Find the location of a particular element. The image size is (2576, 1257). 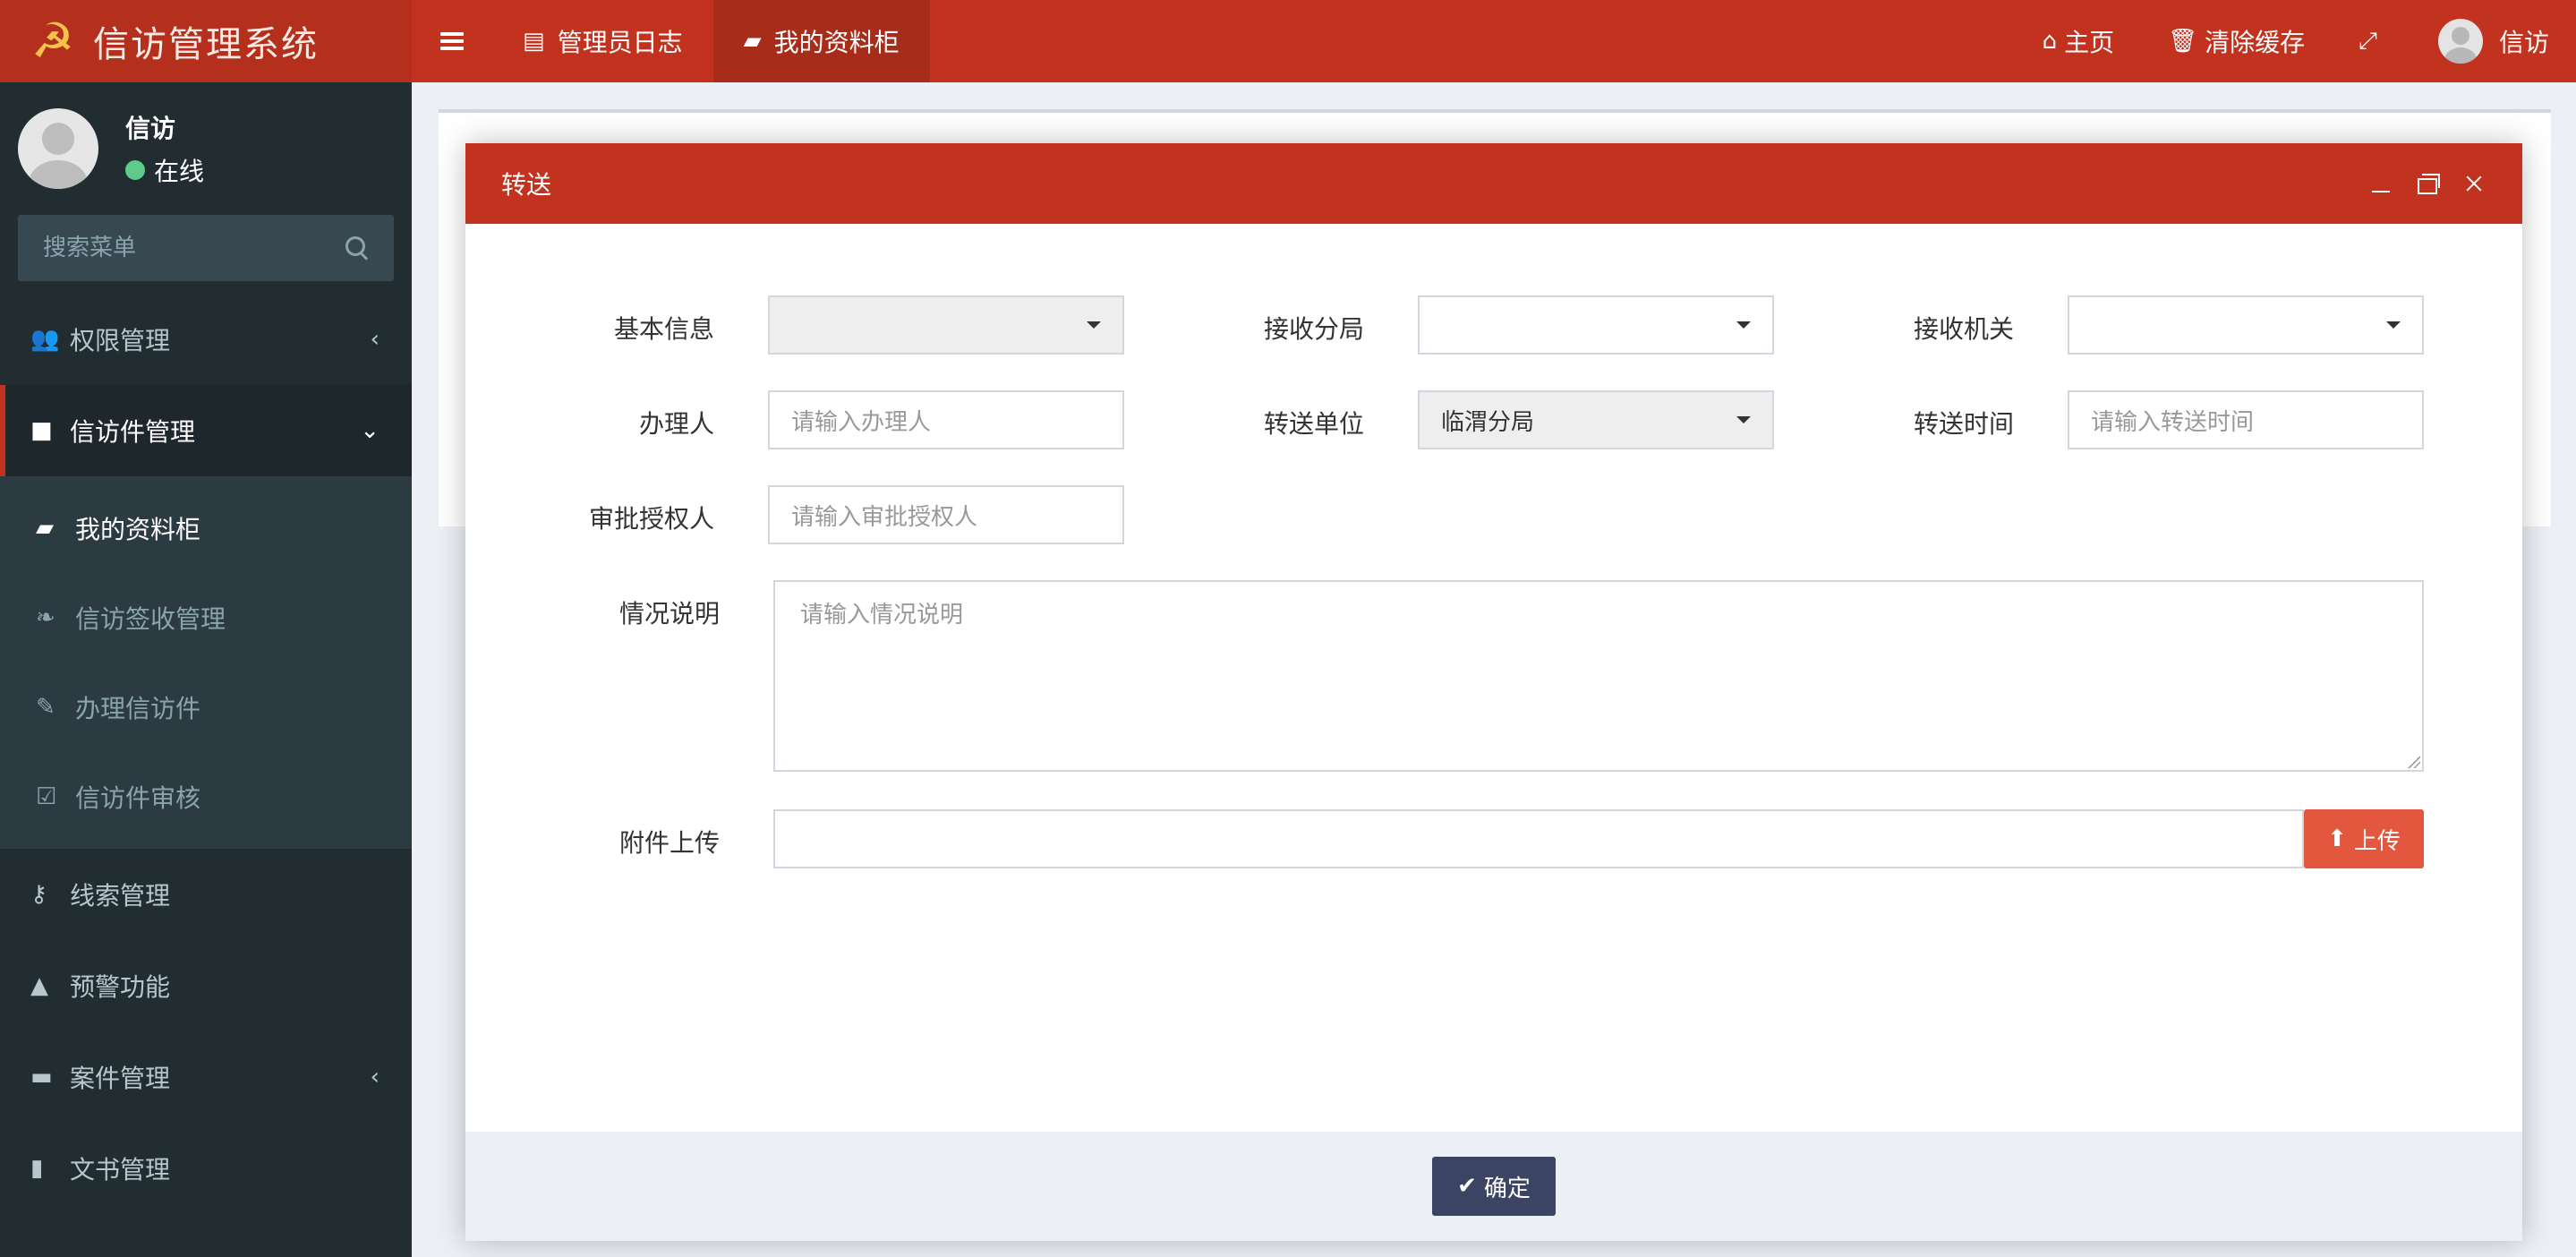

user-menu: 信访 is located at coordinates (2493, 41).